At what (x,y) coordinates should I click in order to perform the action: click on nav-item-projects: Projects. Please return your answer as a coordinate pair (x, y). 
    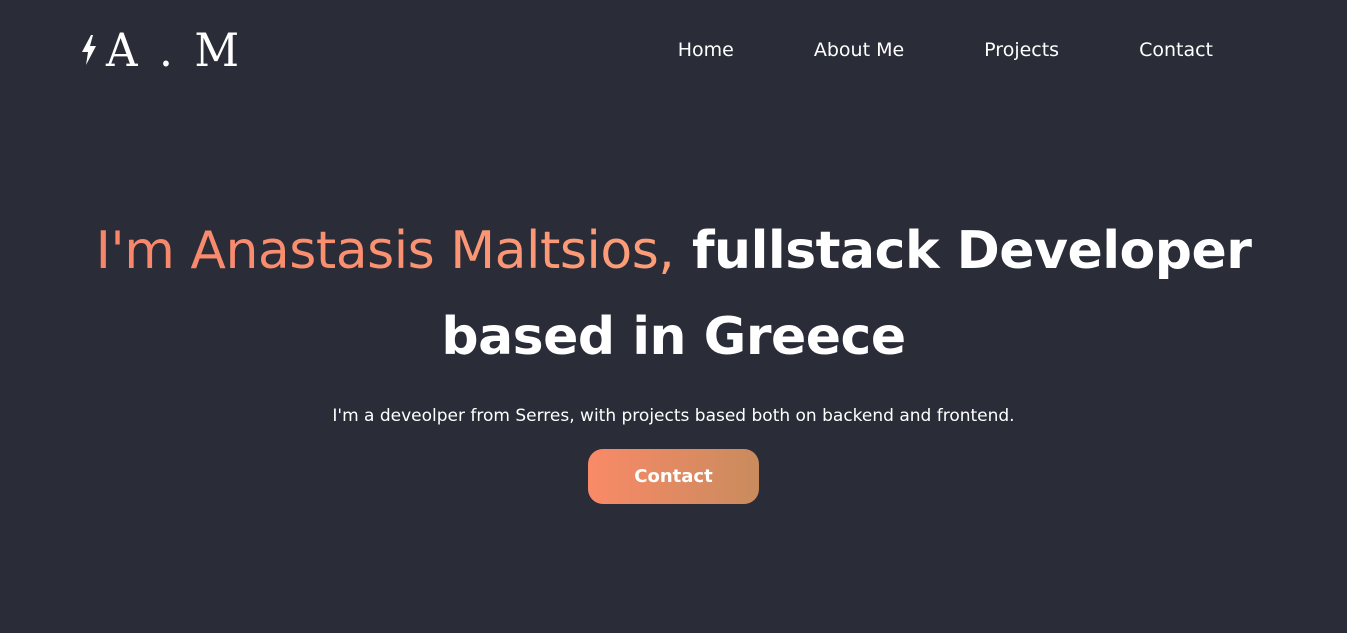
    Looking at the image, I should click on (1021, 50).